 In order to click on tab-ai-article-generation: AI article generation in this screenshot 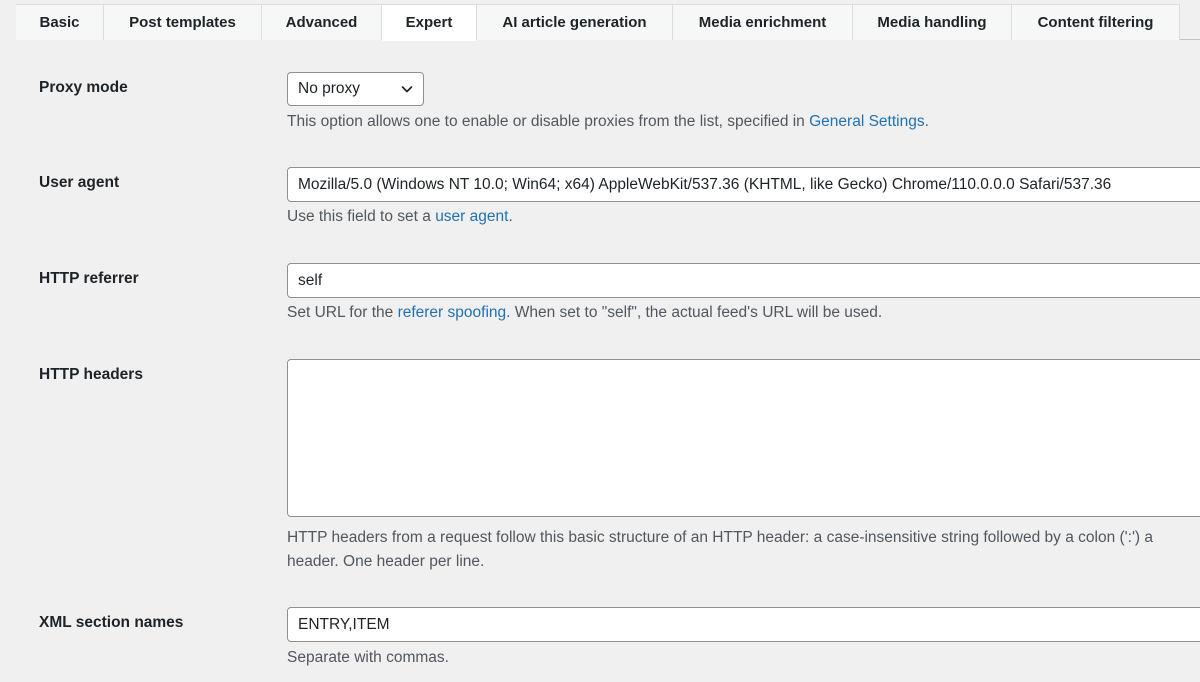, I will do `click(575, 22)`.